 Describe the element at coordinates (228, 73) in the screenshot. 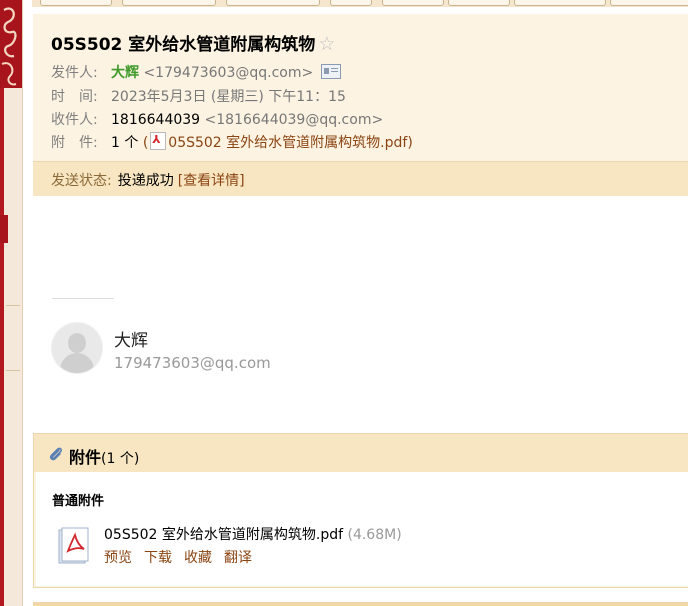

I see `sender-email: <179473603@qq.com>` at that location.